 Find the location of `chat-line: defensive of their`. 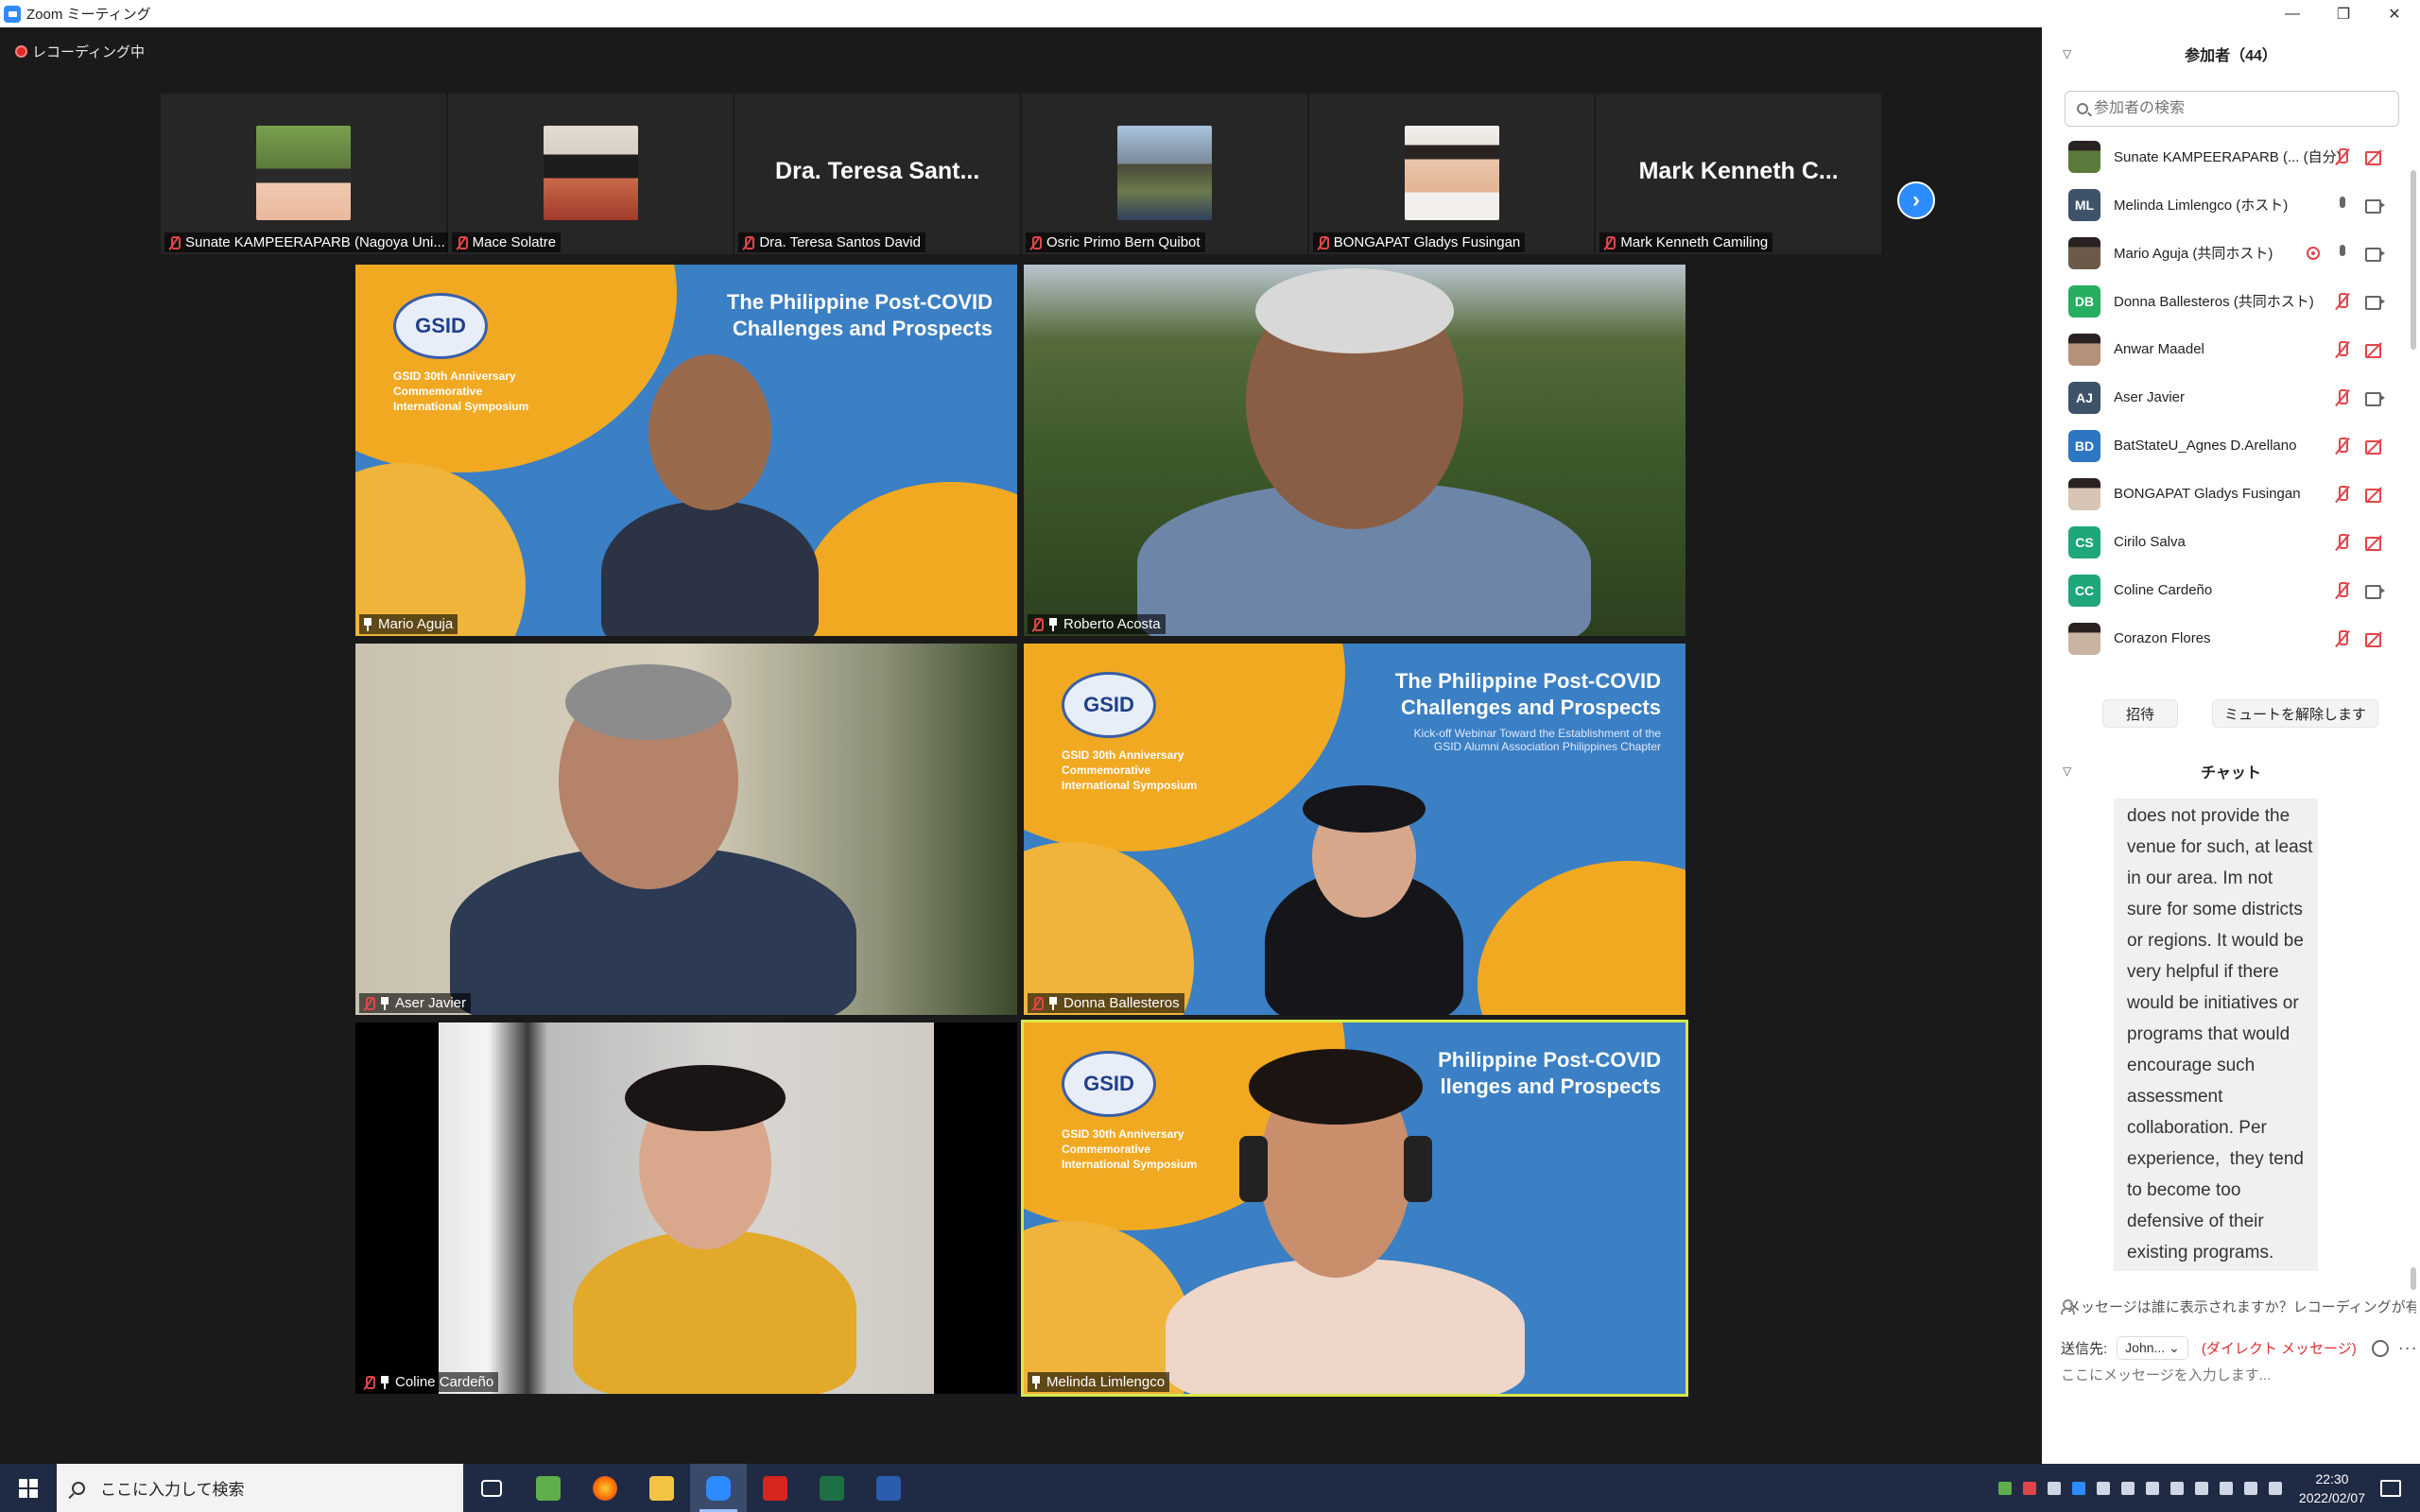

chat-line: defensive of their is located at coordinates (2195, 1221).